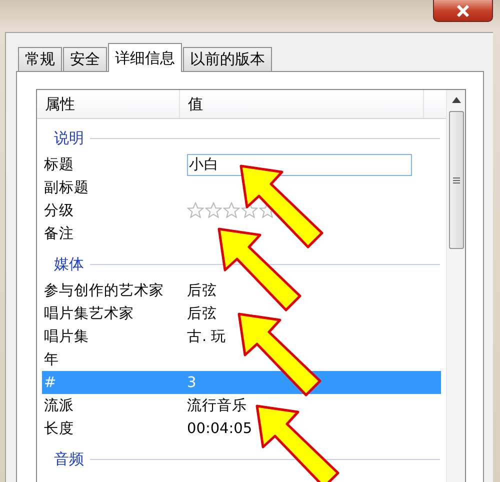 The width and height of the screenshot is (500, 482). What do you see at coordinates (69, 138) in the screenshot?
I see `group-heading: 说明` at bounding box center [69, 138].